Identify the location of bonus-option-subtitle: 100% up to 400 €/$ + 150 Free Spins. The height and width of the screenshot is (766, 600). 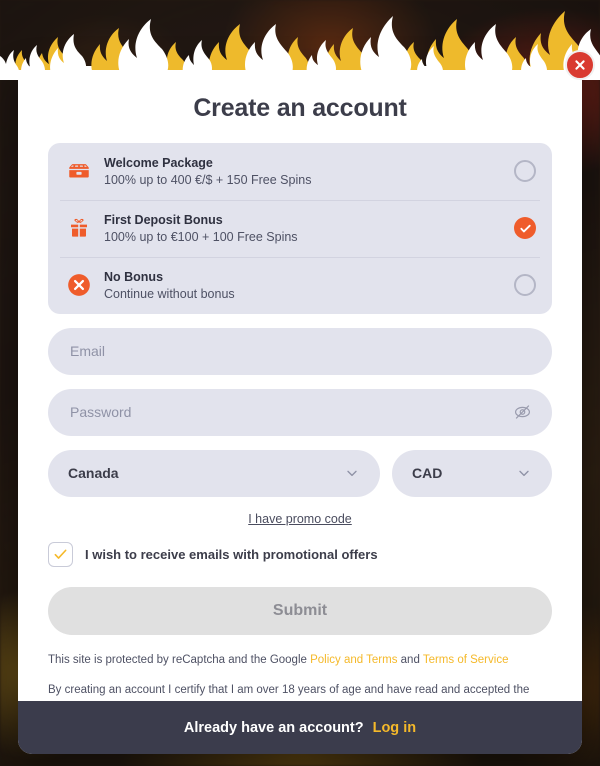
(208, 180).